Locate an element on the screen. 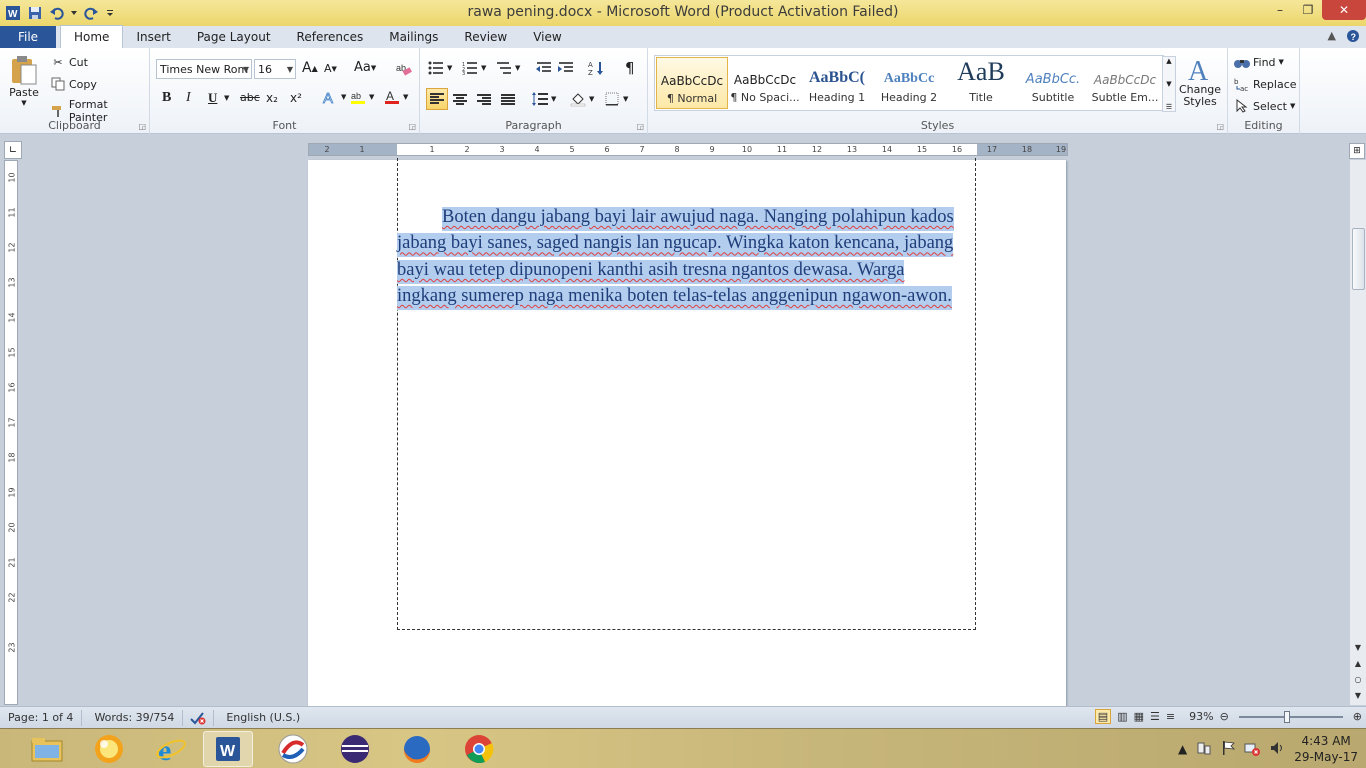  text-effects-button: A ▼ is located at coordinates (334, 97).